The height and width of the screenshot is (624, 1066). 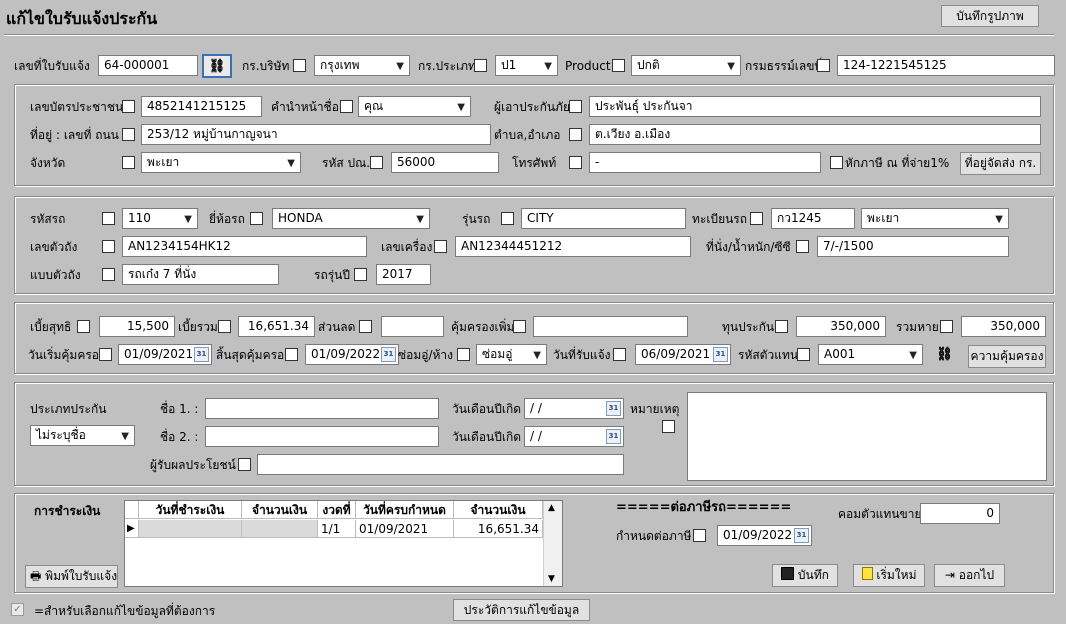 What do you see at coordinates (551, 579) in the screenshot?
I see `scroll-down-icon: ▼` at bounding box center [551, 579].